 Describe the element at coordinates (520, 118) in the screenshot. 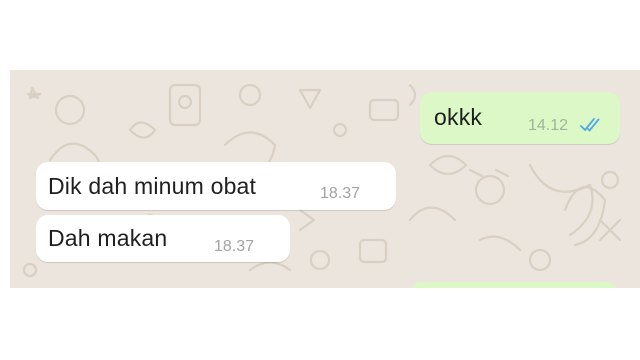

I see `message-bubble-outgoing: okkk 14.12` at that location.